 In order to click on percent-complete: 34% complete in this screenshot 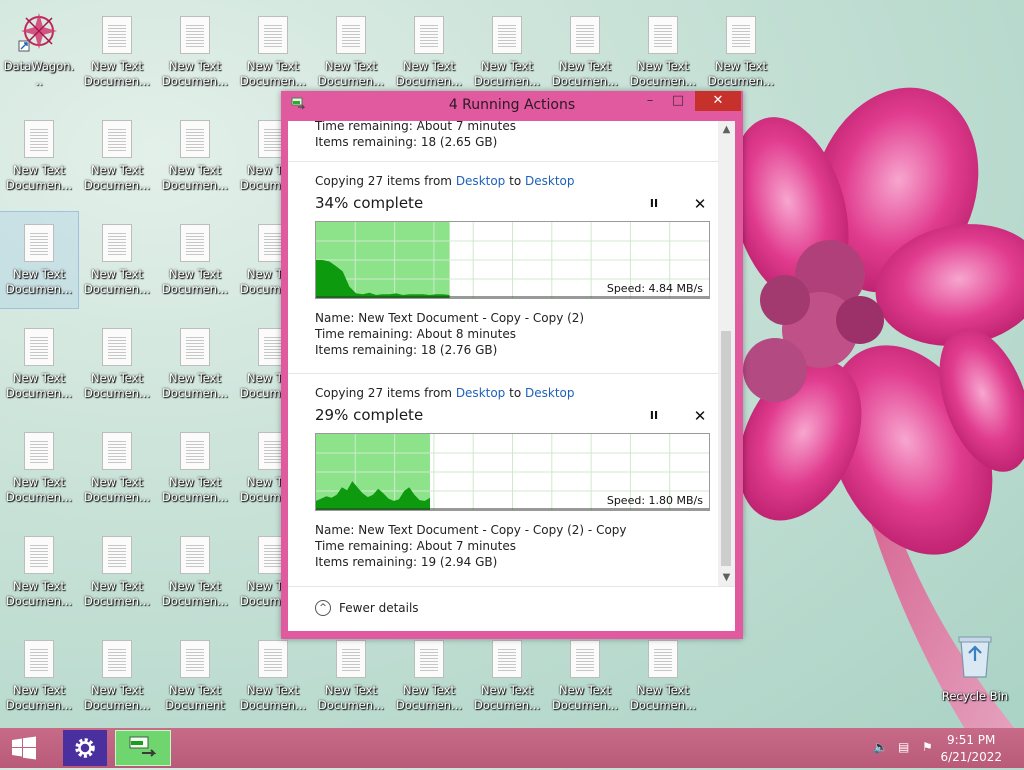, I will do `click(369, 203)`.